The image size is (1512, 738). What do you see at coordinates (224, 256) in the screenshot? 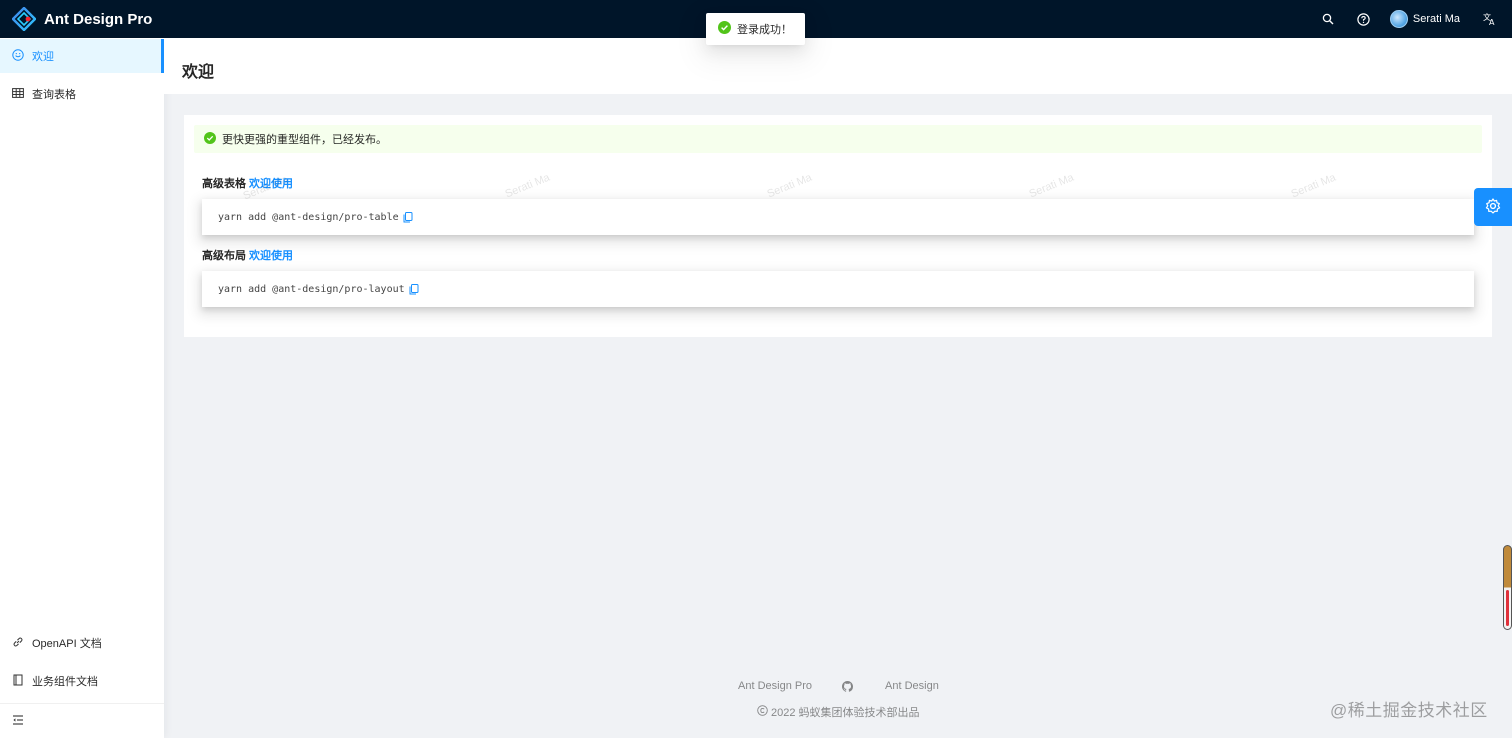
I see `section-title: 高级布局` at bounding box center [224, 256].